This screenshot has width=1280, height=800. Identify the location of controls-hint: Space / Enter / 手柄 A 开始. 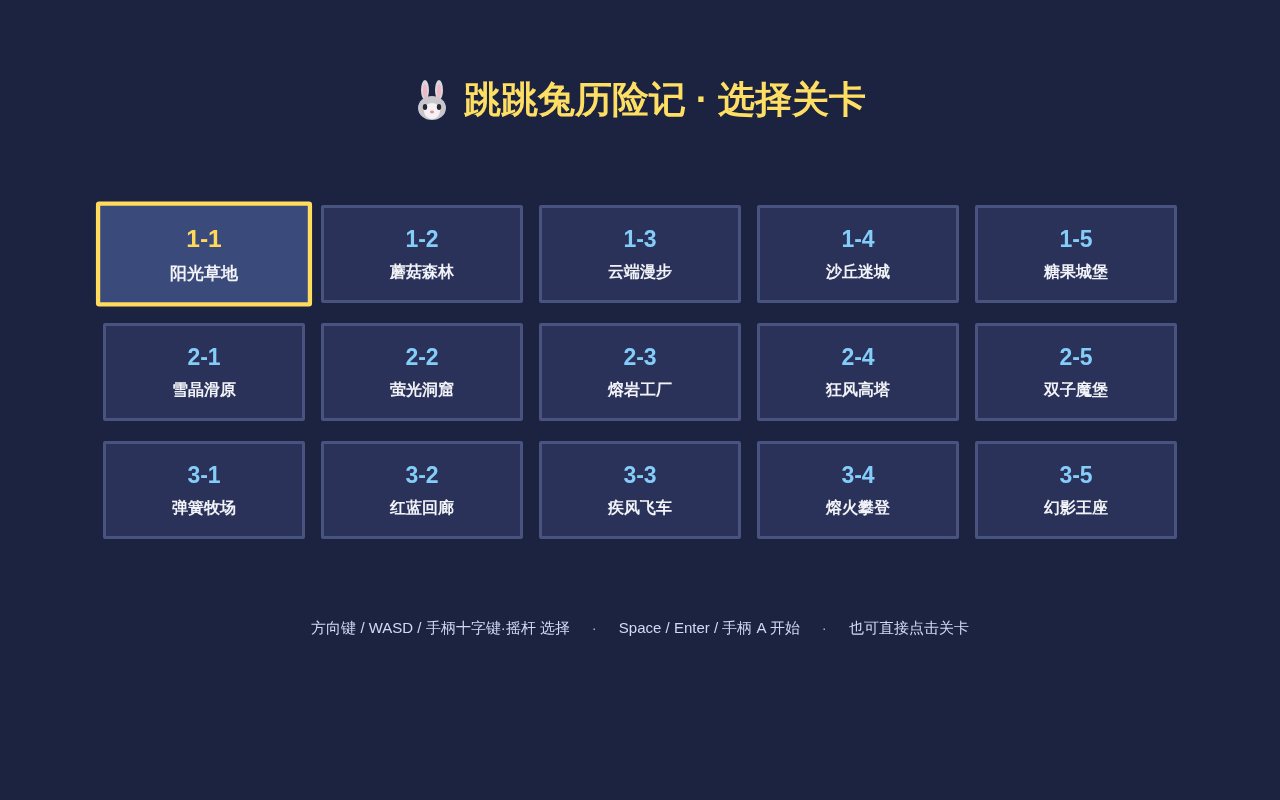
(709, 628).